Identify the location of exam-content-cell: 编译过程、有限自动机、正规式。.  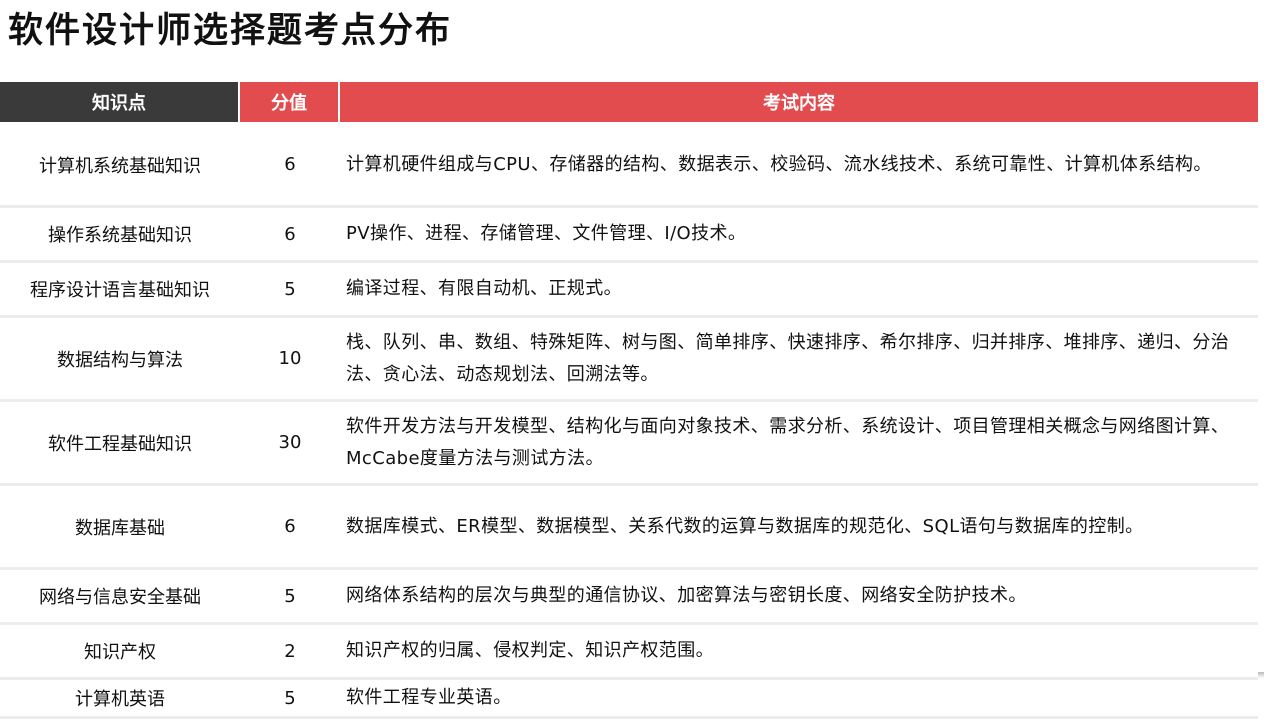
(799, 290).